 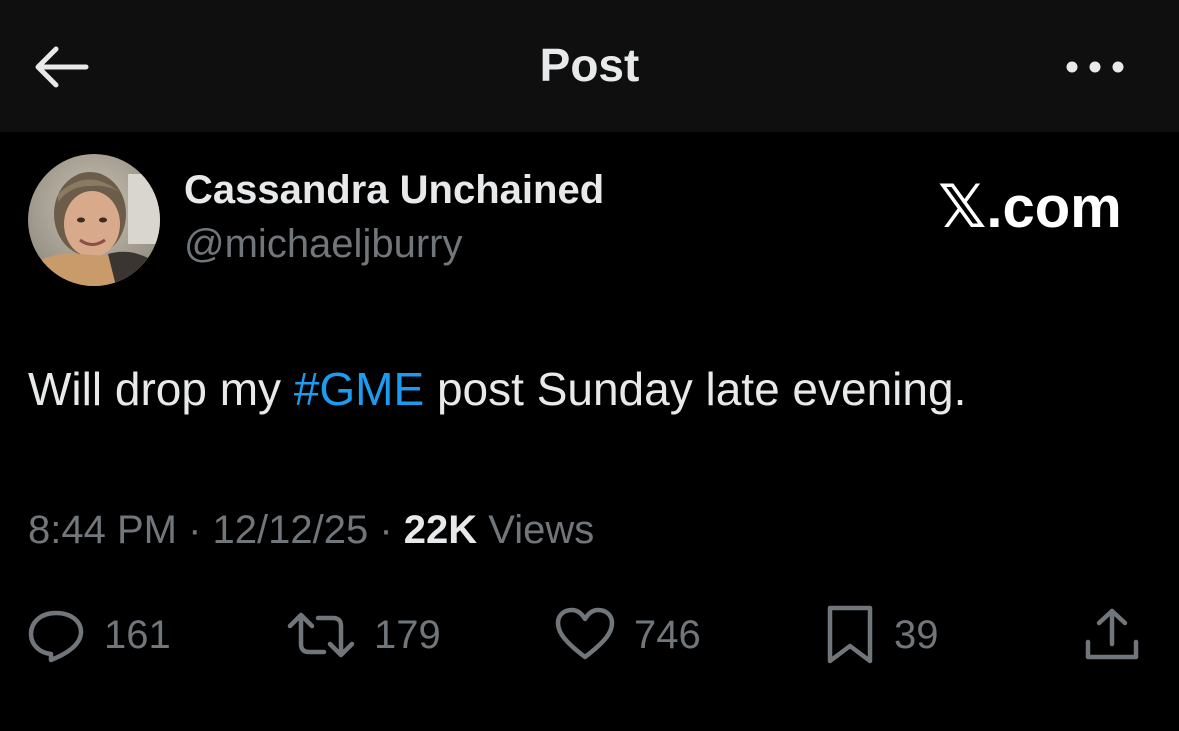 What do you see at coordinates (56, 635) in the screenshot?
I see `reply-icon` at bounding box center [56, 635].